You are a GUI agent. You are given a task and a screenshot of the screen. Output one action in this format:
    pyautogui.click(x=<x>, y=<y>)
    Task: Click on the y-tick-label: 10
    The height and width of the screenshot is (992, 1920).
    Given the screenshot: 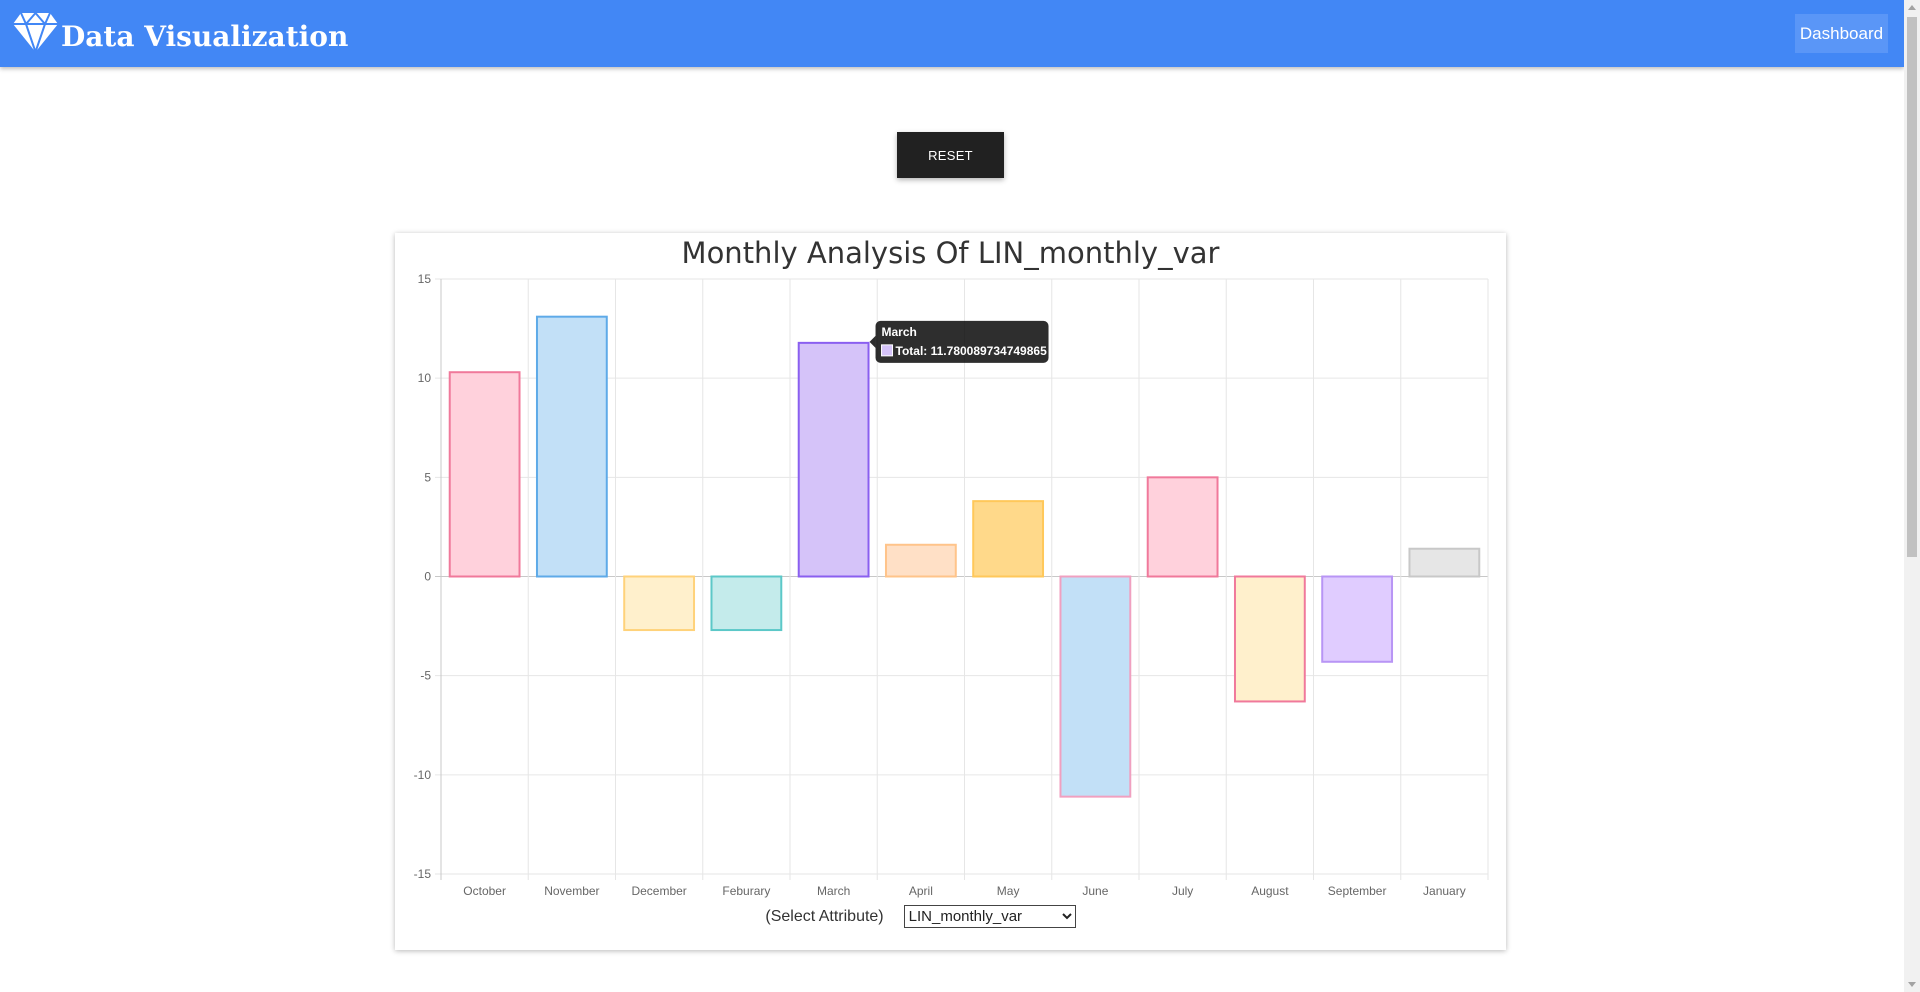 What is the action you would take?
    pyautogui.click(x=425, y=378)
    